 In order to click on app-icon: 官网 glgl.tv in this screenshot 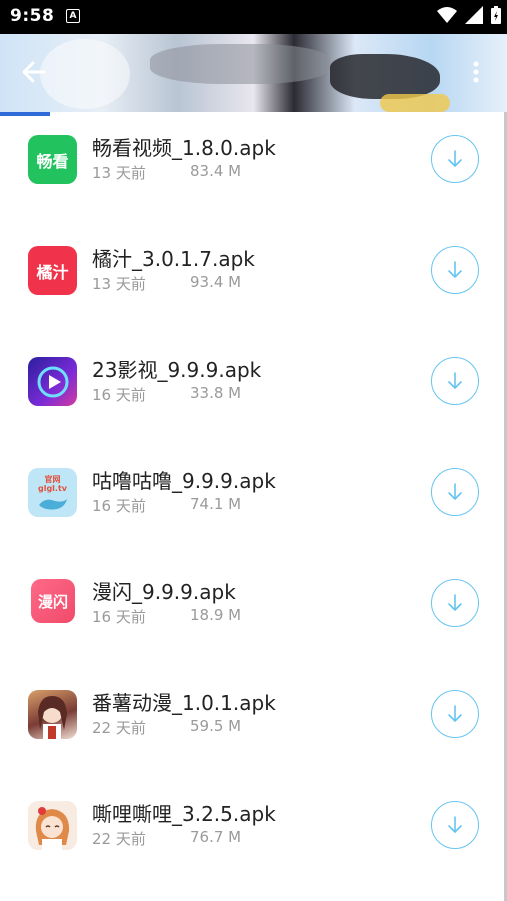, I will do `click(52, 492)`.